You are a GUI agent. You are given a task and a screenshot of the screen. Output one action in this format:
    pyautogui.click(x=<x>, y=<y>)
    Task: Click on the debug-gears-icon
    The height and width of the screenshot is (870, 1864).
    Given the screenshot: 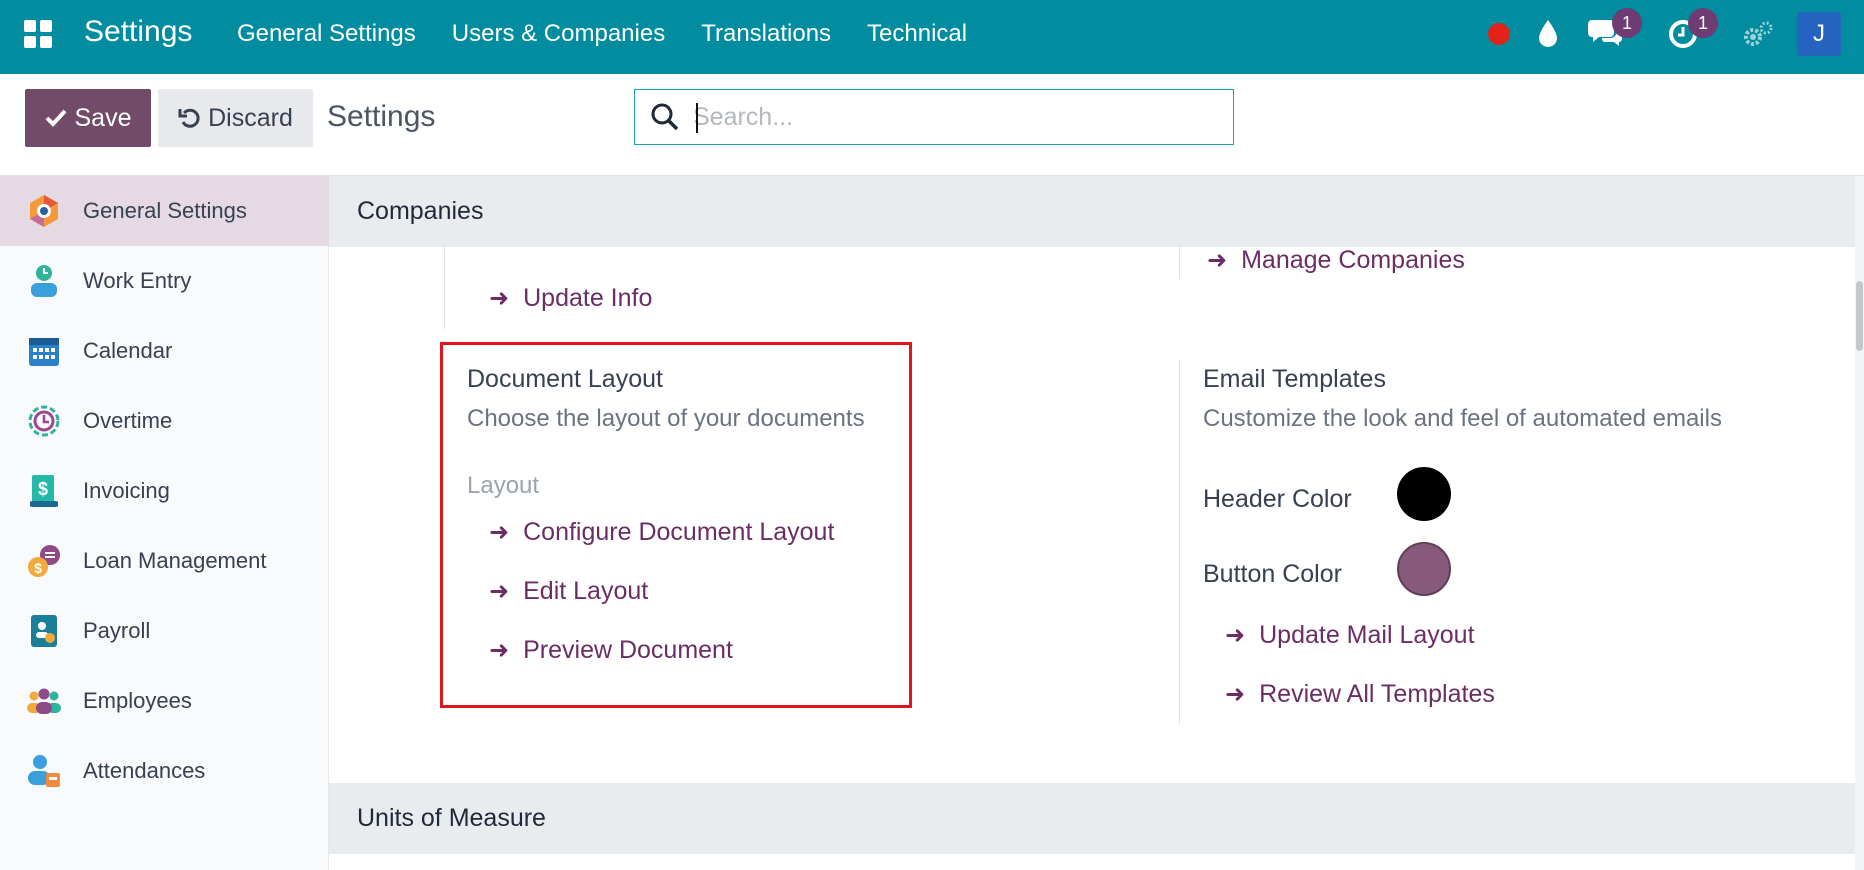 What is the action you would take?
    pyautogui.click(x=1758, y=35)
    